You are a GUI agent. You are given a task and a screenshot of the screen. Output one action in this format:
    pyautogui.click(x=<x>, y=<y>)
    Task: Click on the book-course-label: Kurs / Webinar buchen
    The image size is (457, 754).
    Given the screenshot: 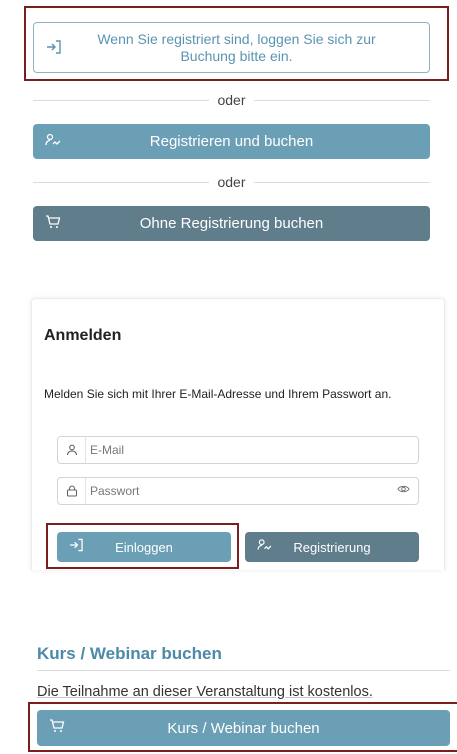 What is the action you would take?
    pyautogui.click(x=243, y=728)
    